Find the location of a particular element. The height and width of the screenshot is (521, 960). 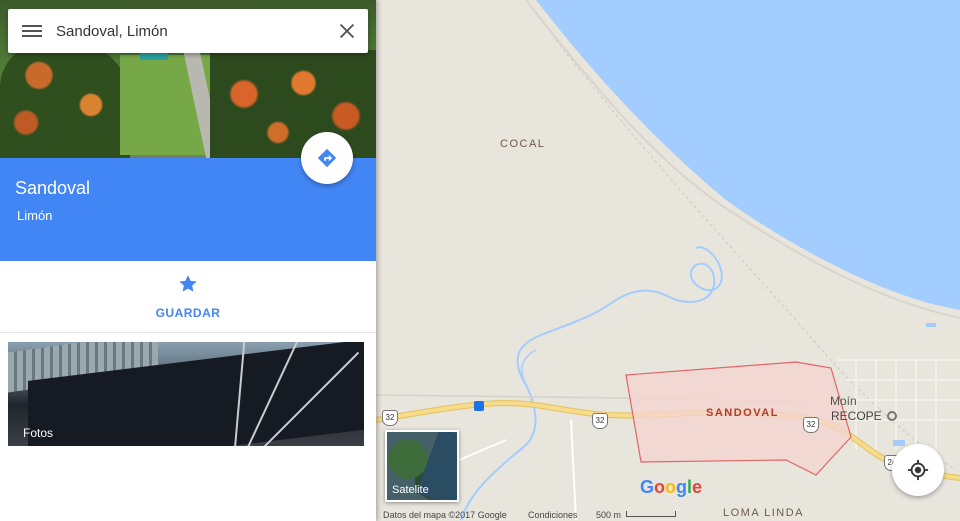

google-logo-letter: g is located at coordinates (682, 487).